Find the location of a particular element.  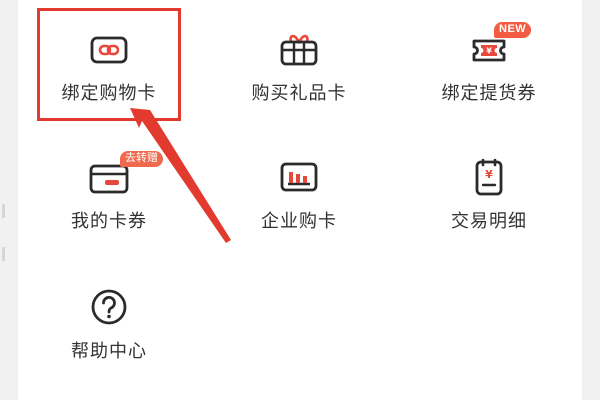

menu-item-buy-gift-card: 购买礼品卡 is located at coordinates (299, 78).